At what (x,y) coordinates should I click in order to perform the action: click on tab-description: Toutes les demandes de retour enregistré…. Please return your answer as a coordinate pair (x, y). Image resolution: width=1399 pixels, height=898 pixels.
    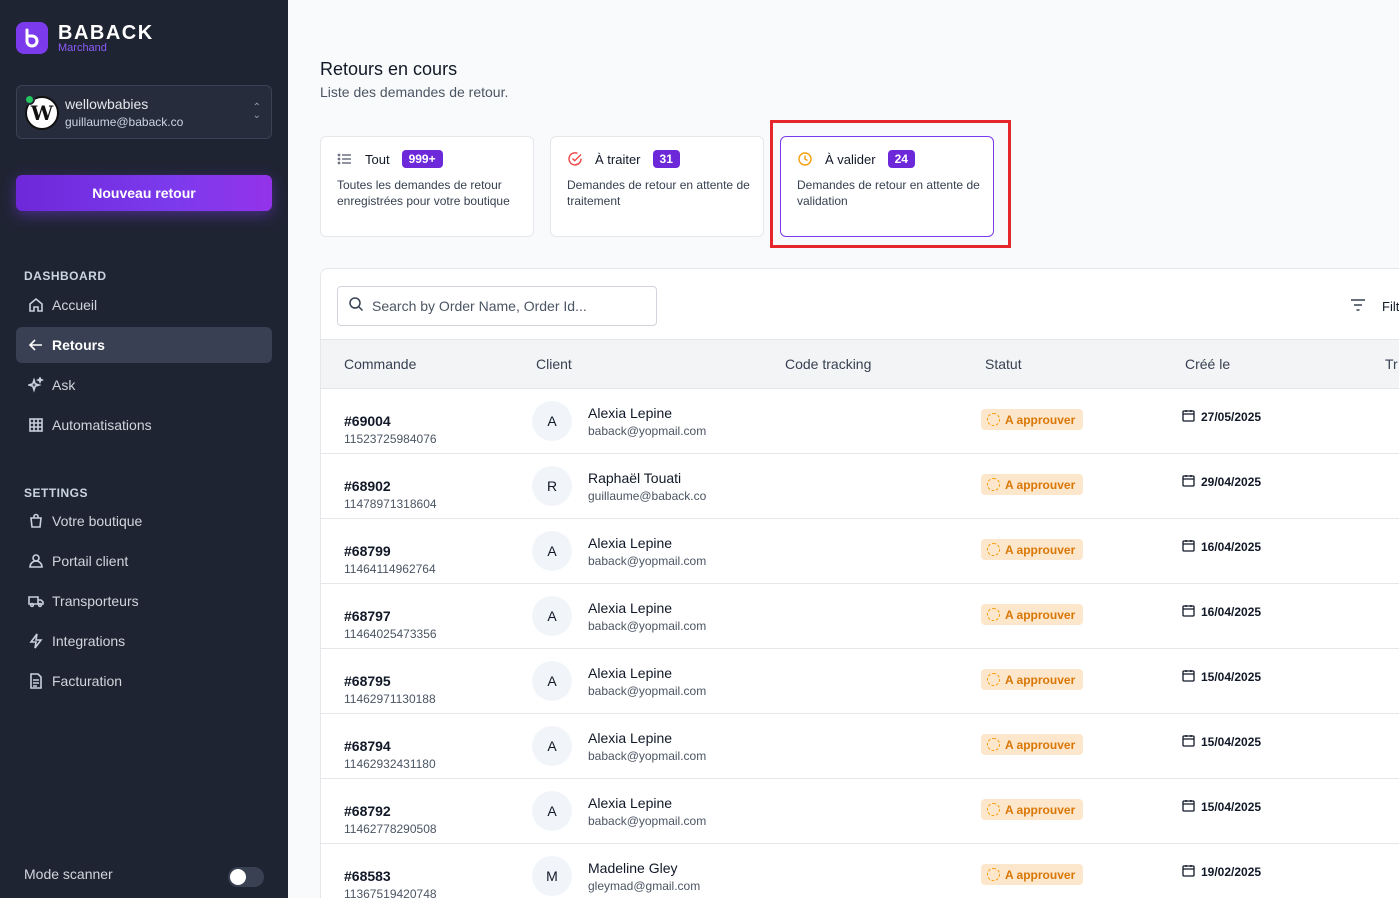
    Looking at the image, I should click on (423, 193).